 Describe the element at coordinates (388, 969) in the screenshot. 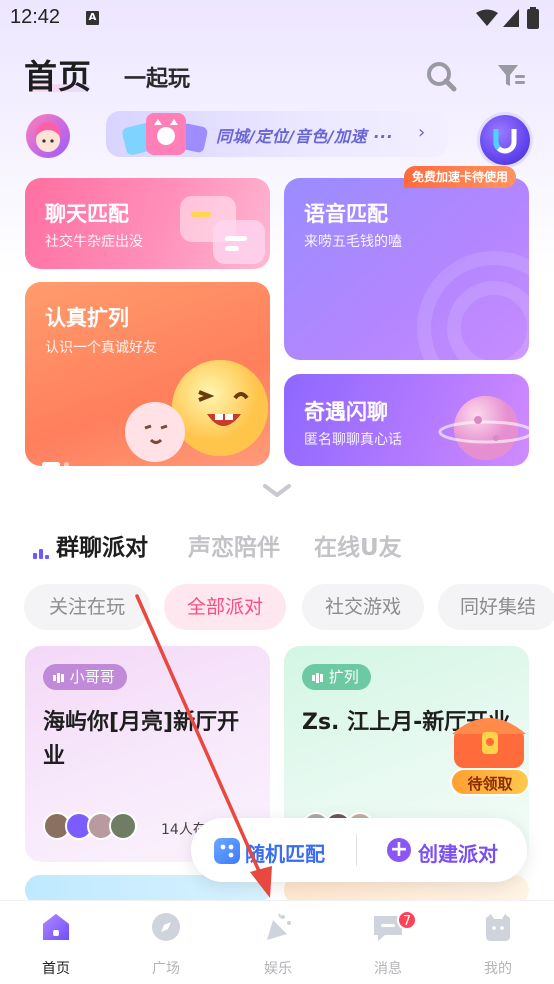

I see `nav-messages-label: 消息` at that location.